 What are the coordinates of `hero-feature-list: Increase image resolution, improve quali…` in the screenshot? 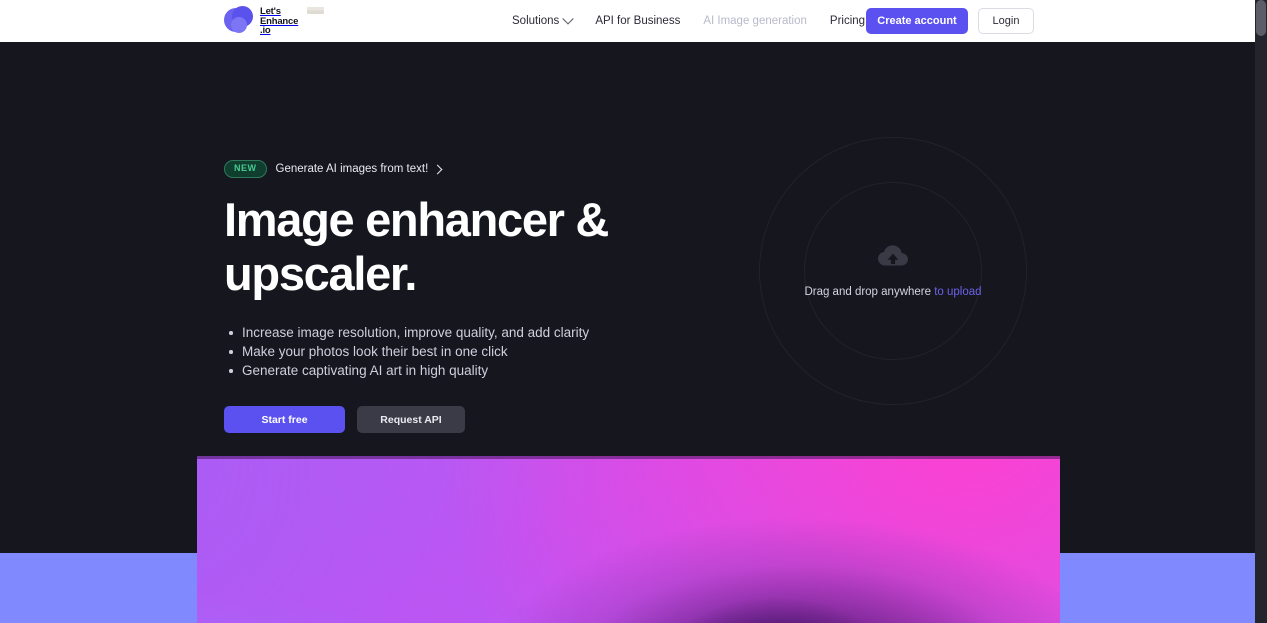 It's located at (484, 351).